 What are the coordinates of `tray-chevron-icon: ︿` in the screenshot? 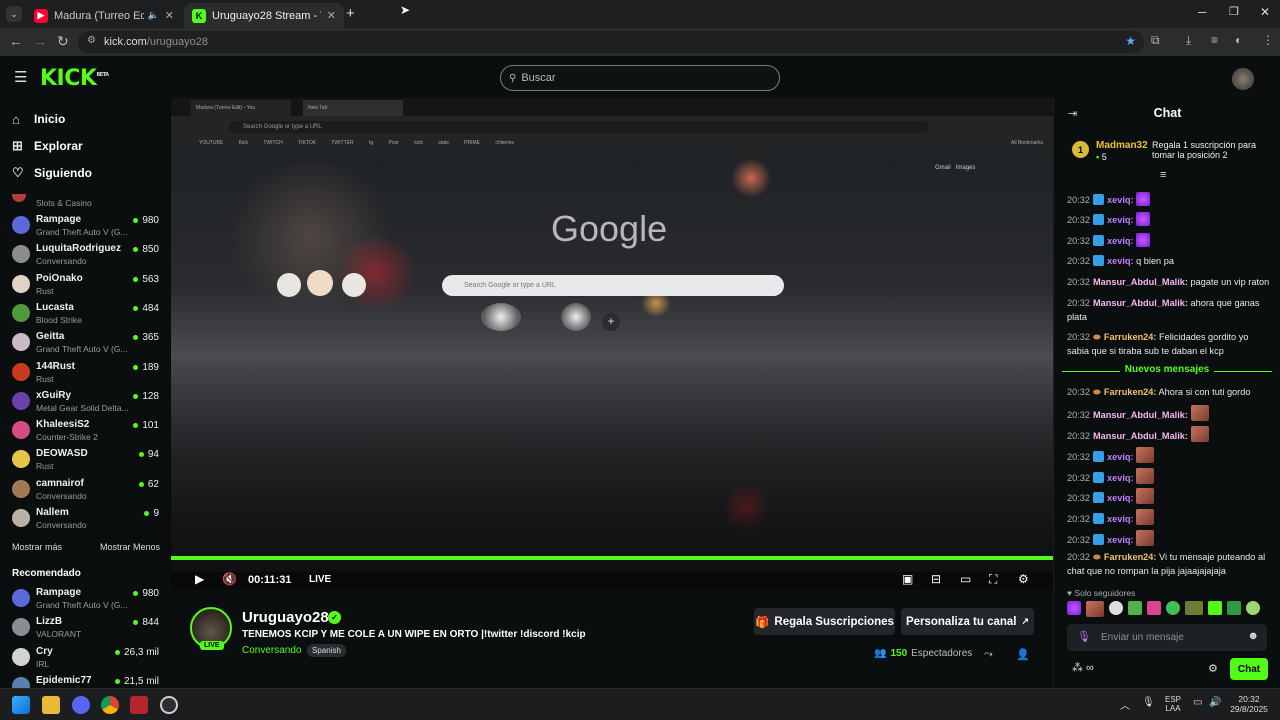 It's located at (1125, 704).